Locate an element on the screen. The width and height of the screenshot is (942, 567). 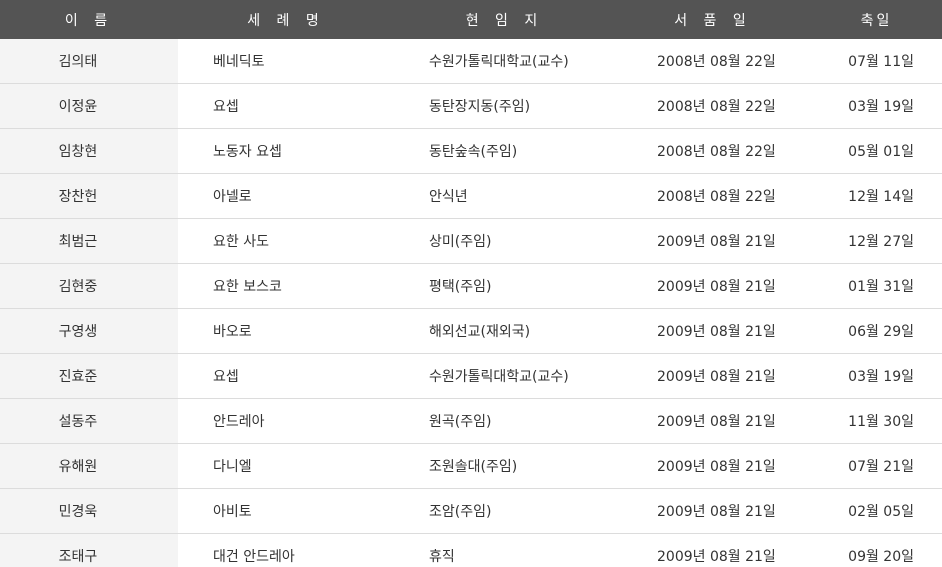
cell-name: 진효준 is located at coordinates (89, 376).